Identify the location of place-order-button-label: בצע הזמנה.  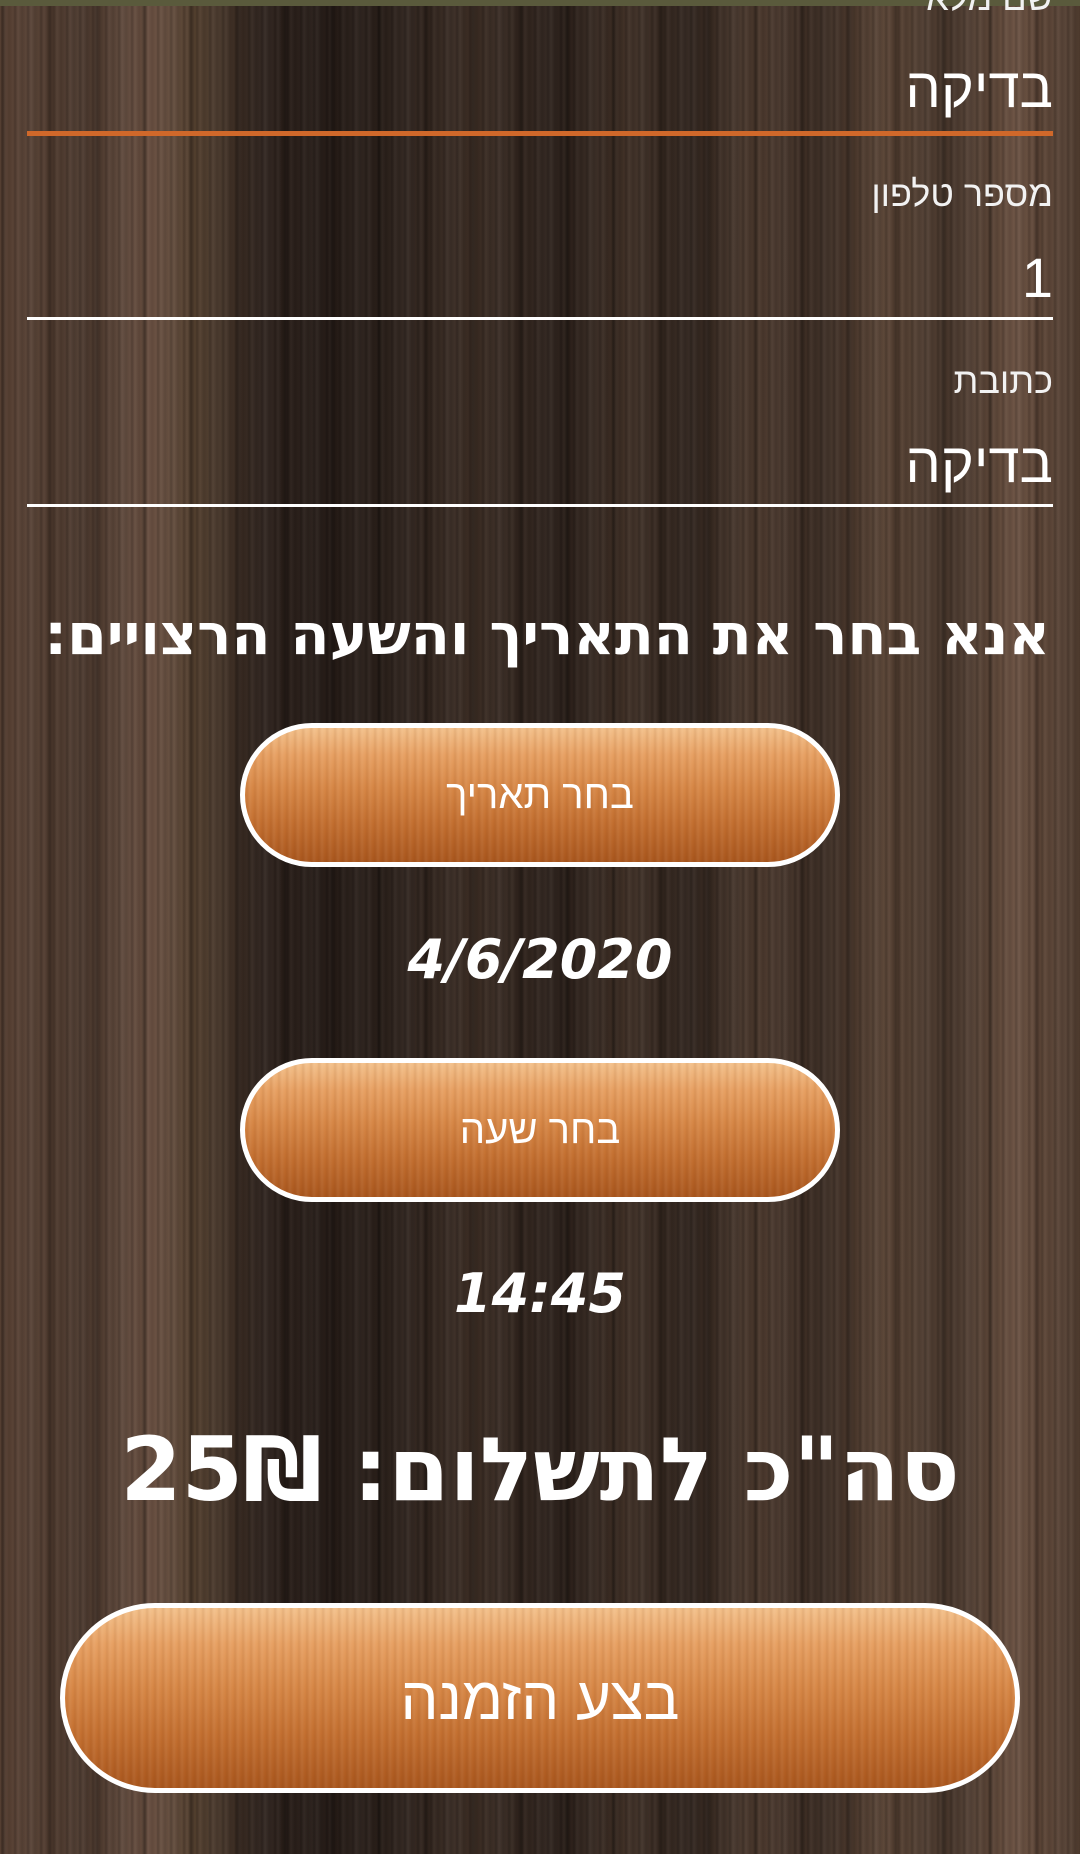
(540, 1698).